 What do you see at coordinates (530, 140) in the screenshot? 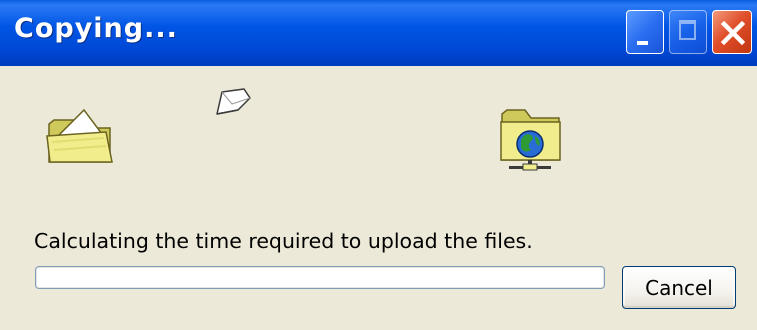
I see `web-folder-icon` at bounding box center [530, 140].